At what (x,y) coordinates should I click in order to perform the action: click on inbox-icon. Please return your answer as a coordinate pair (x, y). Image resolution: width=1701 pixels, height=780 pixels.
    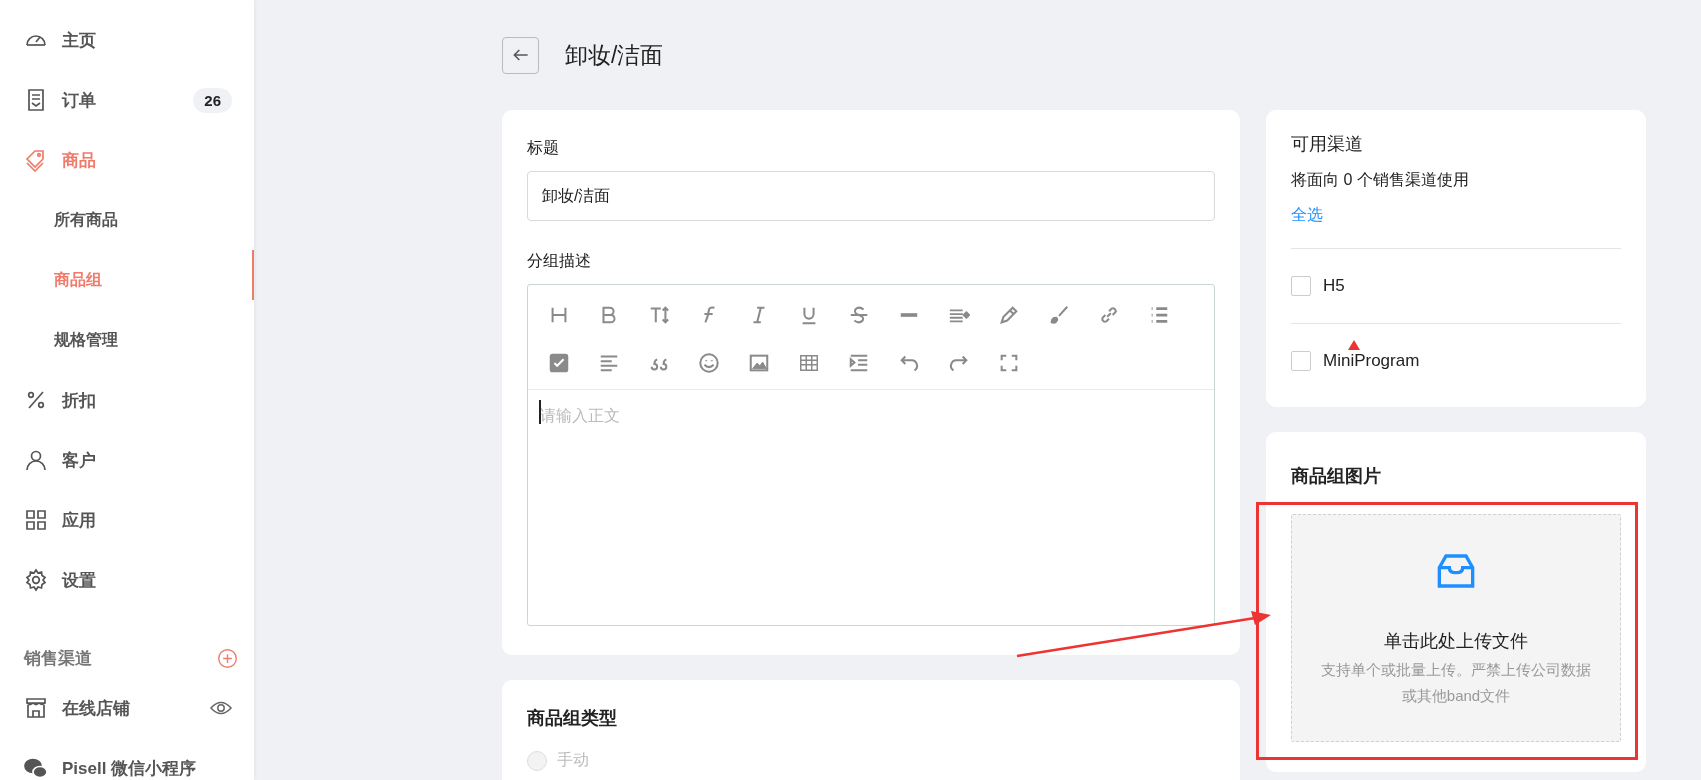
    Looking at the image, I should click on (1456, 571).